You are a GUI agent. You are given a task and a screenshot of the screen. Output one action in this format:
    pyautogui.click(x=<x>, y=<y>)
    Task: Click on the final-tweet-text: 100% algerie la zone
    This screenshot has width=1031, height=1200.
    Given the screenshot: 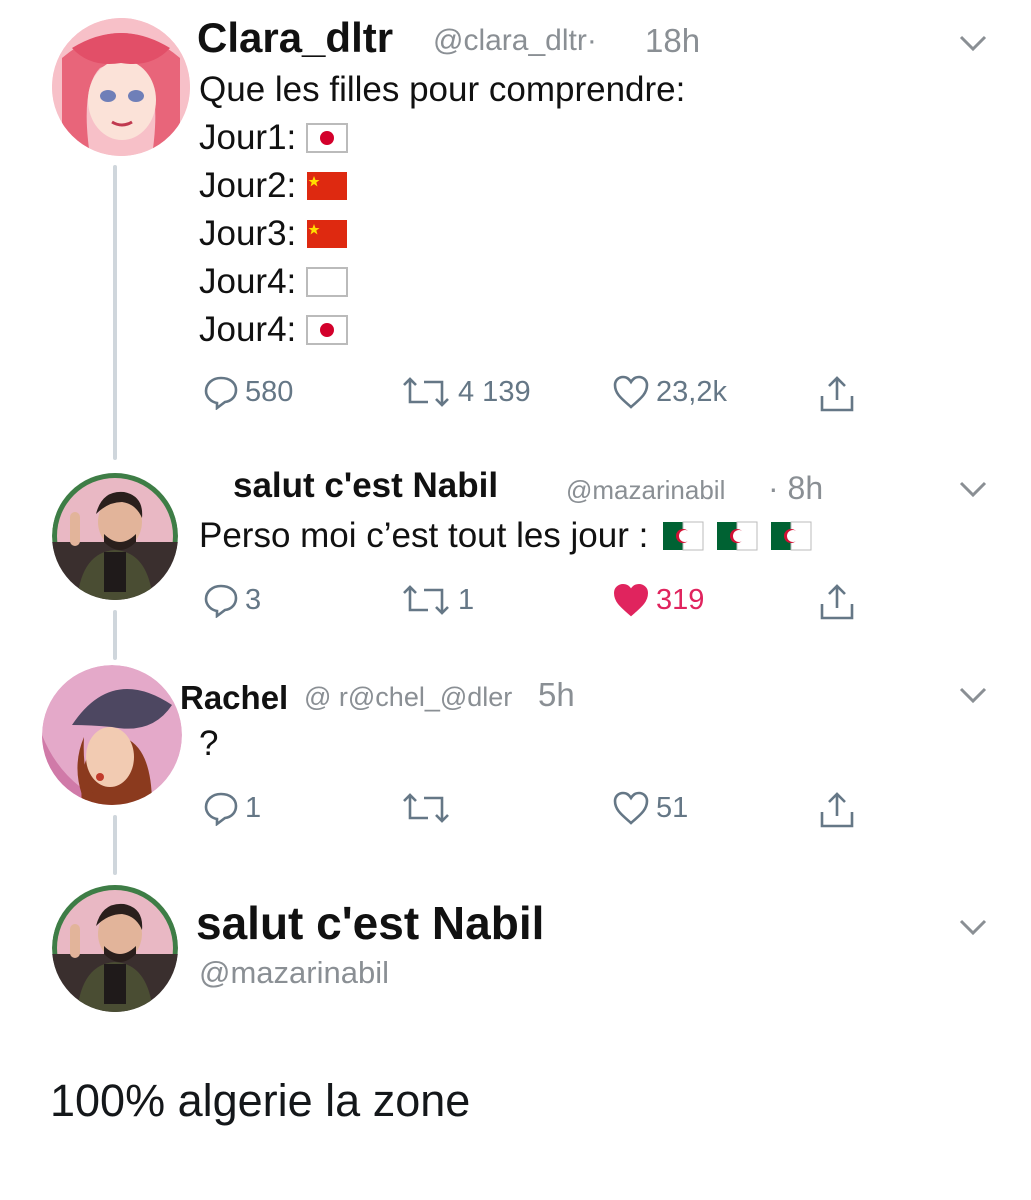 What is the action you would take?
    pyautogui.click(x=260, y=1100)
    